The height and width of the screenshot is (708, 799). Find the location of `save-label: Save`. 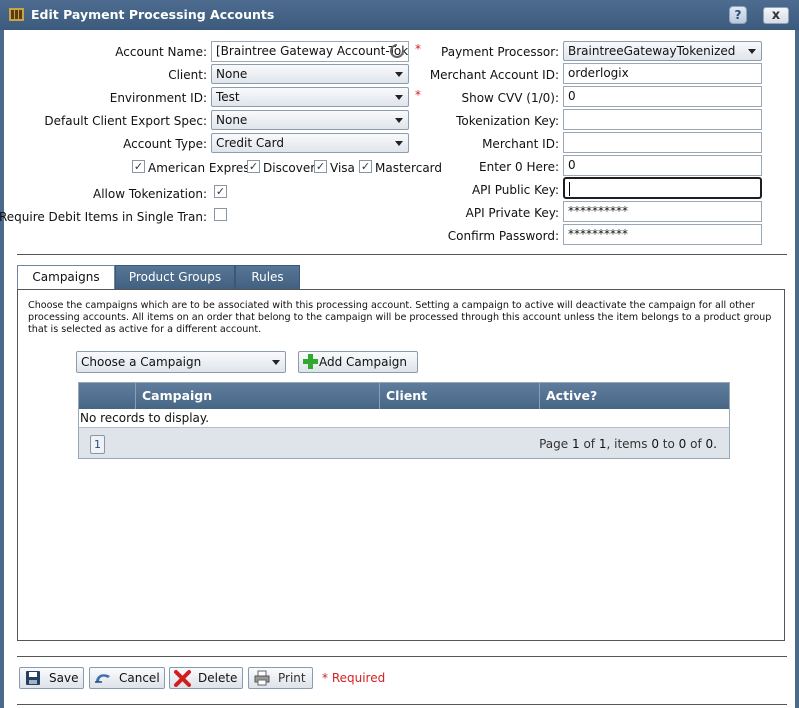

save-label: Save is located at coordinates (64, 678).